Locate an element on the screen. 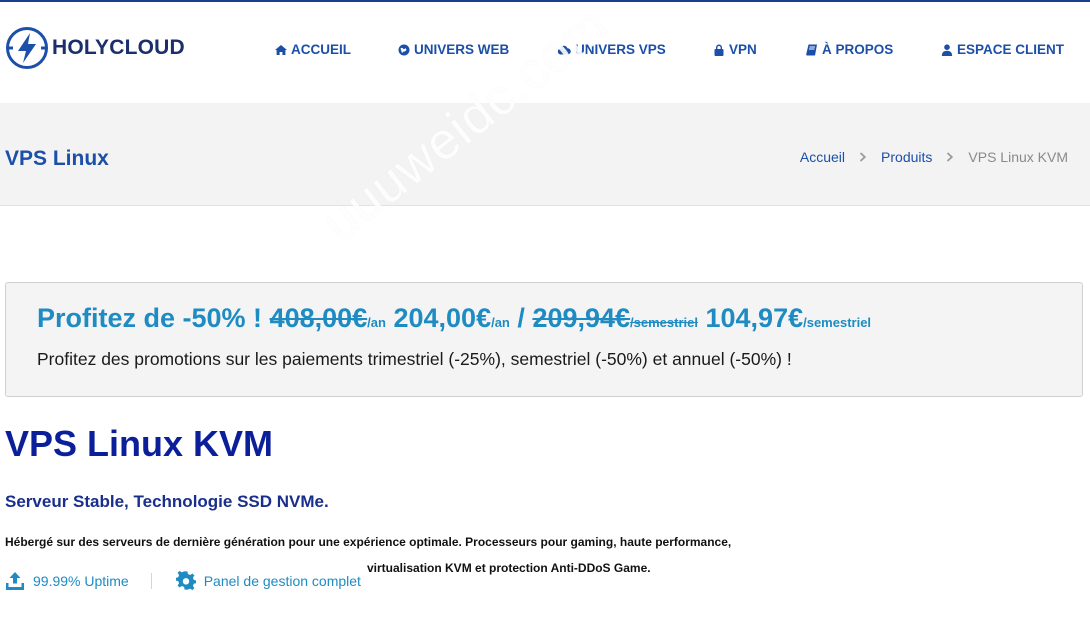 The image size is (1090, 641). feature-list: 99.99% Uptime Panel de gestion complet is located at coordinates (183, 581).